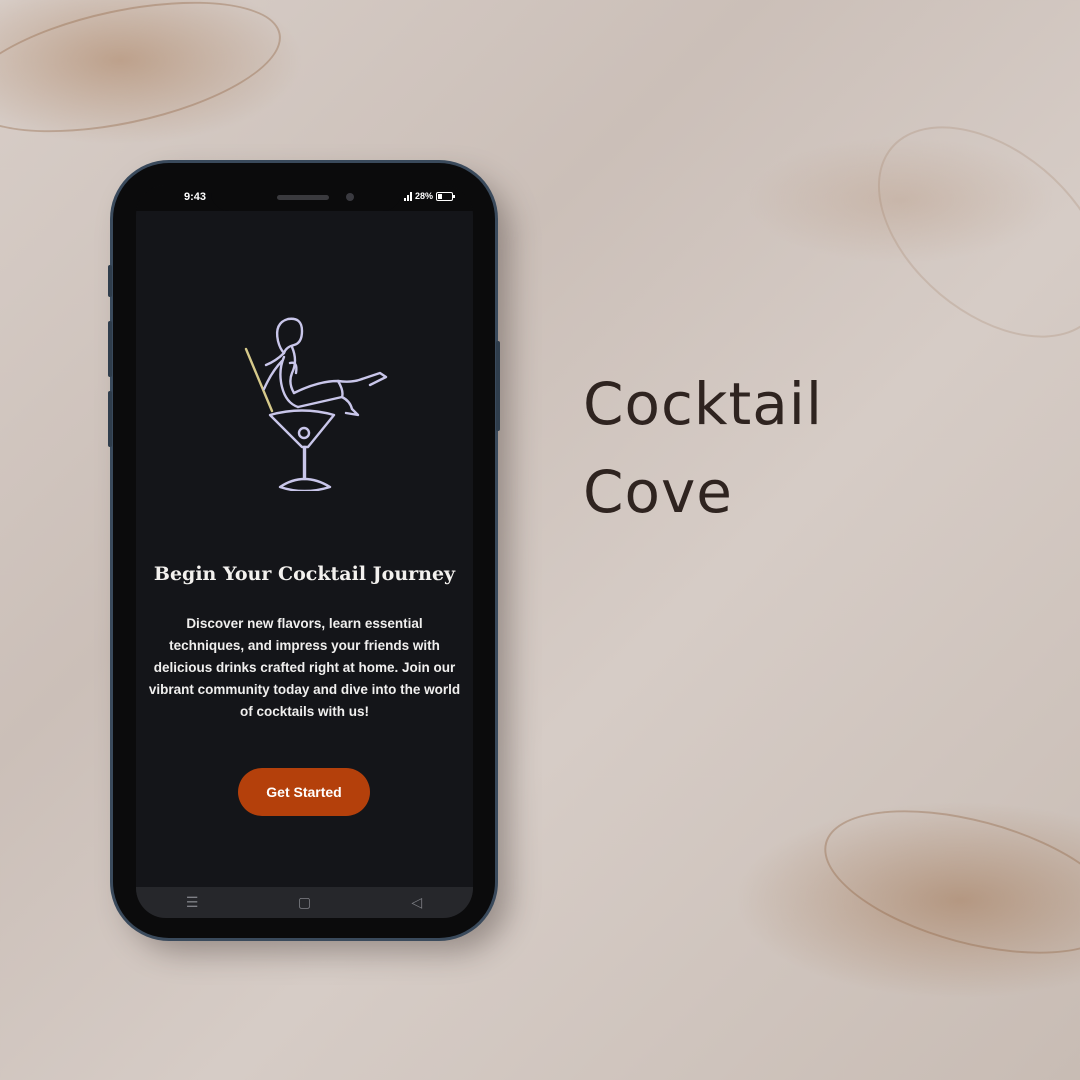  I want to click on front-camera-icon, so click(350, 197).